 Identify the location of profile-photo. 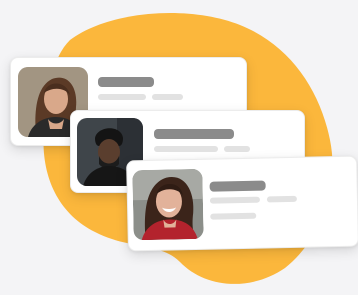
(168, 204).